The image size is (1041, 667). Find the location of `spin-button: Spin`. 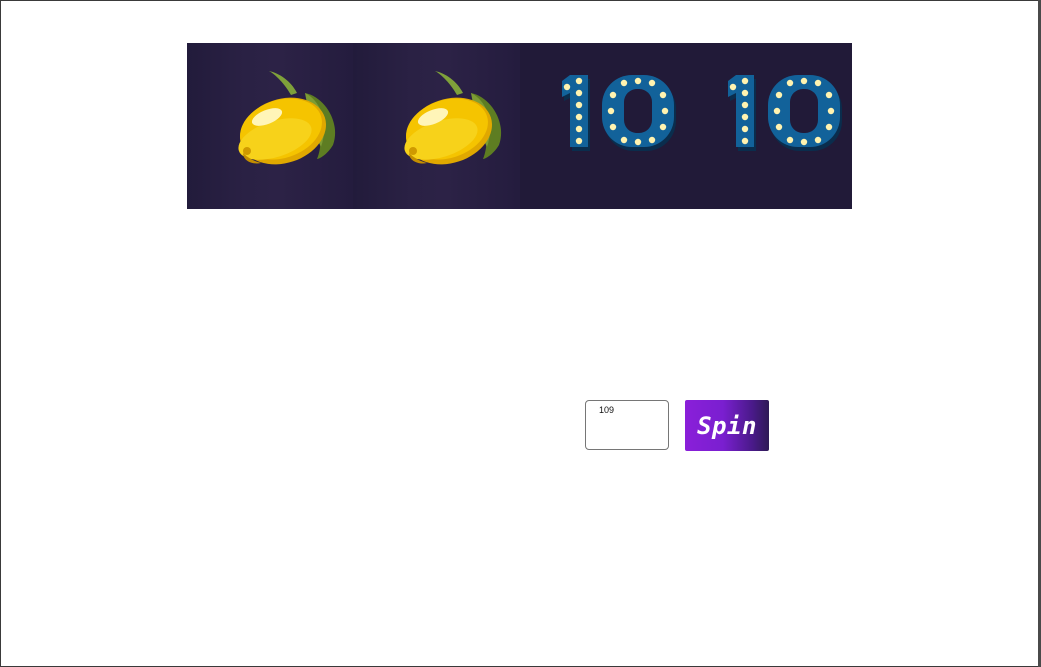

spin-button: Spin is located at coordinates (727, 425).